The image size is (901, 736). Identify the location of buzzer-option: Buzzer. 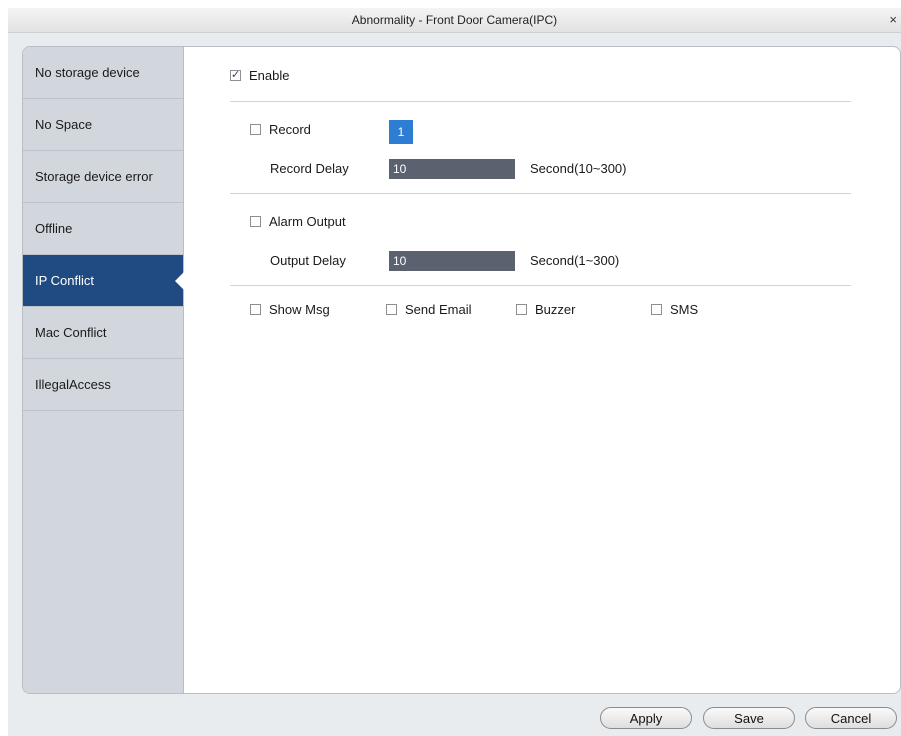
(545, 309).